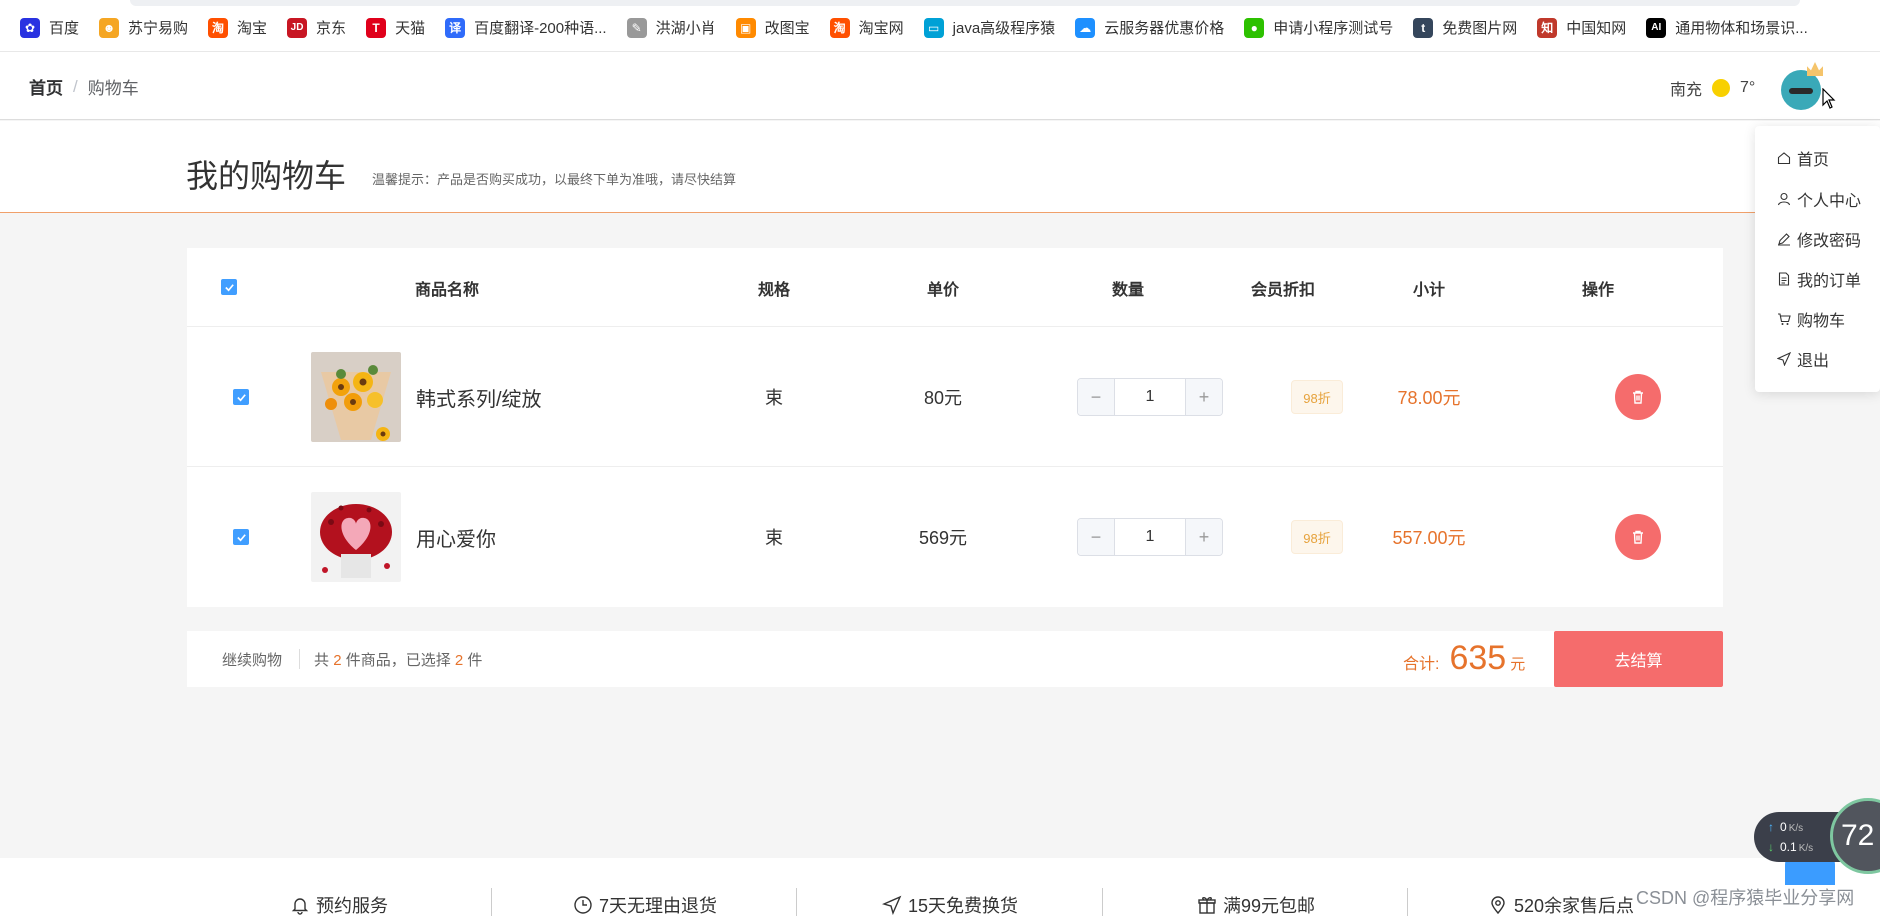 The height and width of the screenshot is (916, 1880). I want to click on upload-value: 0, so click(1783, 827).